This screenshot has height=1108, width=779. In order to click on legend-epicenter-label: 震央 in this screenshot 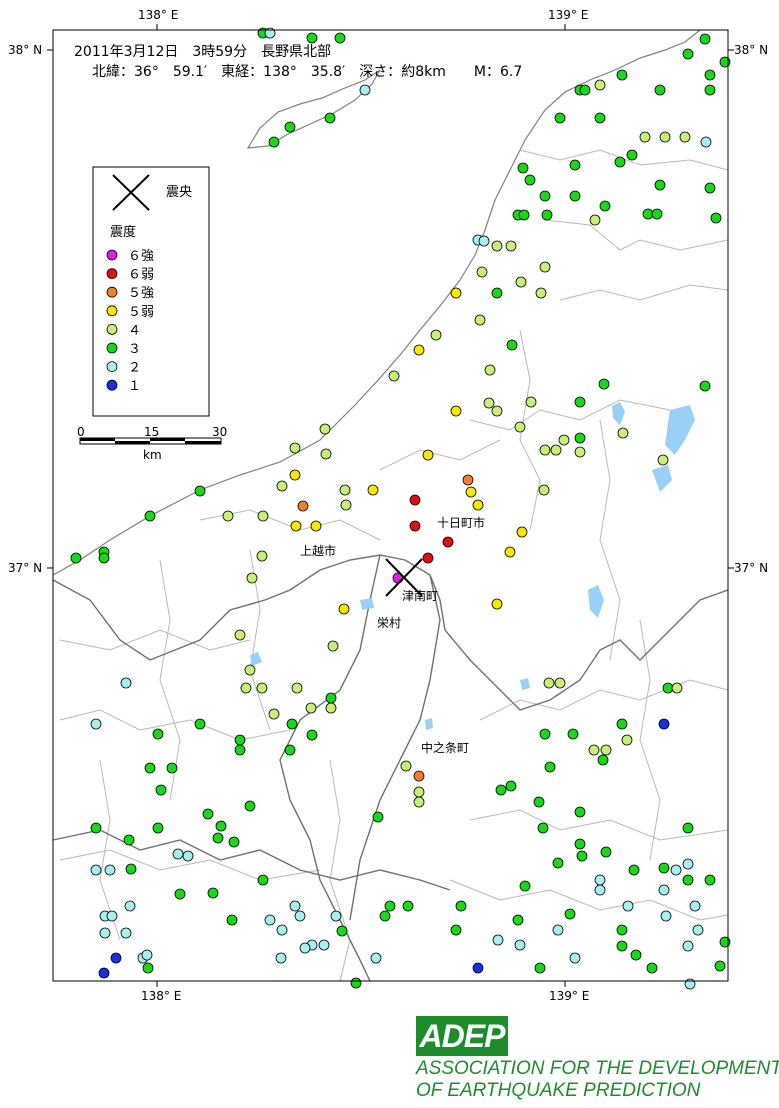, I will do `click(179, 192)`.